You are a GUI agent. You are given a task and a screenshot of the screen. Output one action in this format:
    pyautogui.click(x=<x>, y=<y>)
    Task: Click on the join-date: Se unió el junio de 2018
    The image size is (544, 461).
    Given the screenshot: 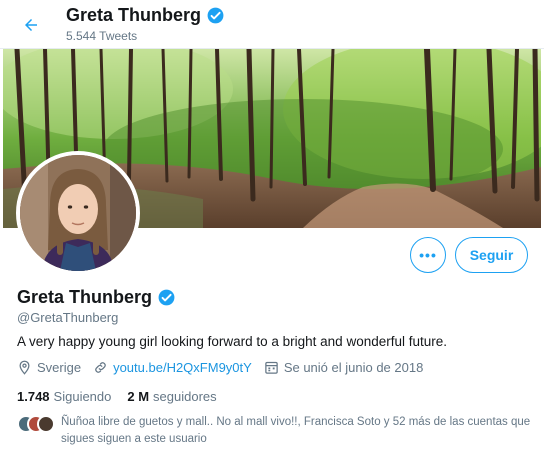 What is the action you would take?
    pyautogui.click(x=344, y=367)
    